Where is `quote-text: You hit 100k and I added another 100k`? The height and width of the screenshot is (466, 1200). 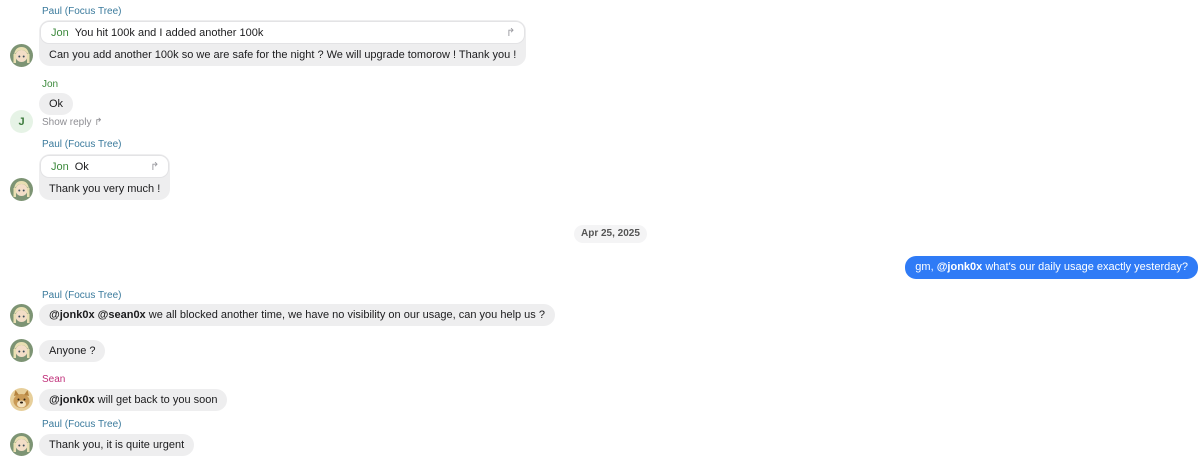
quote-text: You hit 100k and I added another 100k is located at coordinates (169, 33).